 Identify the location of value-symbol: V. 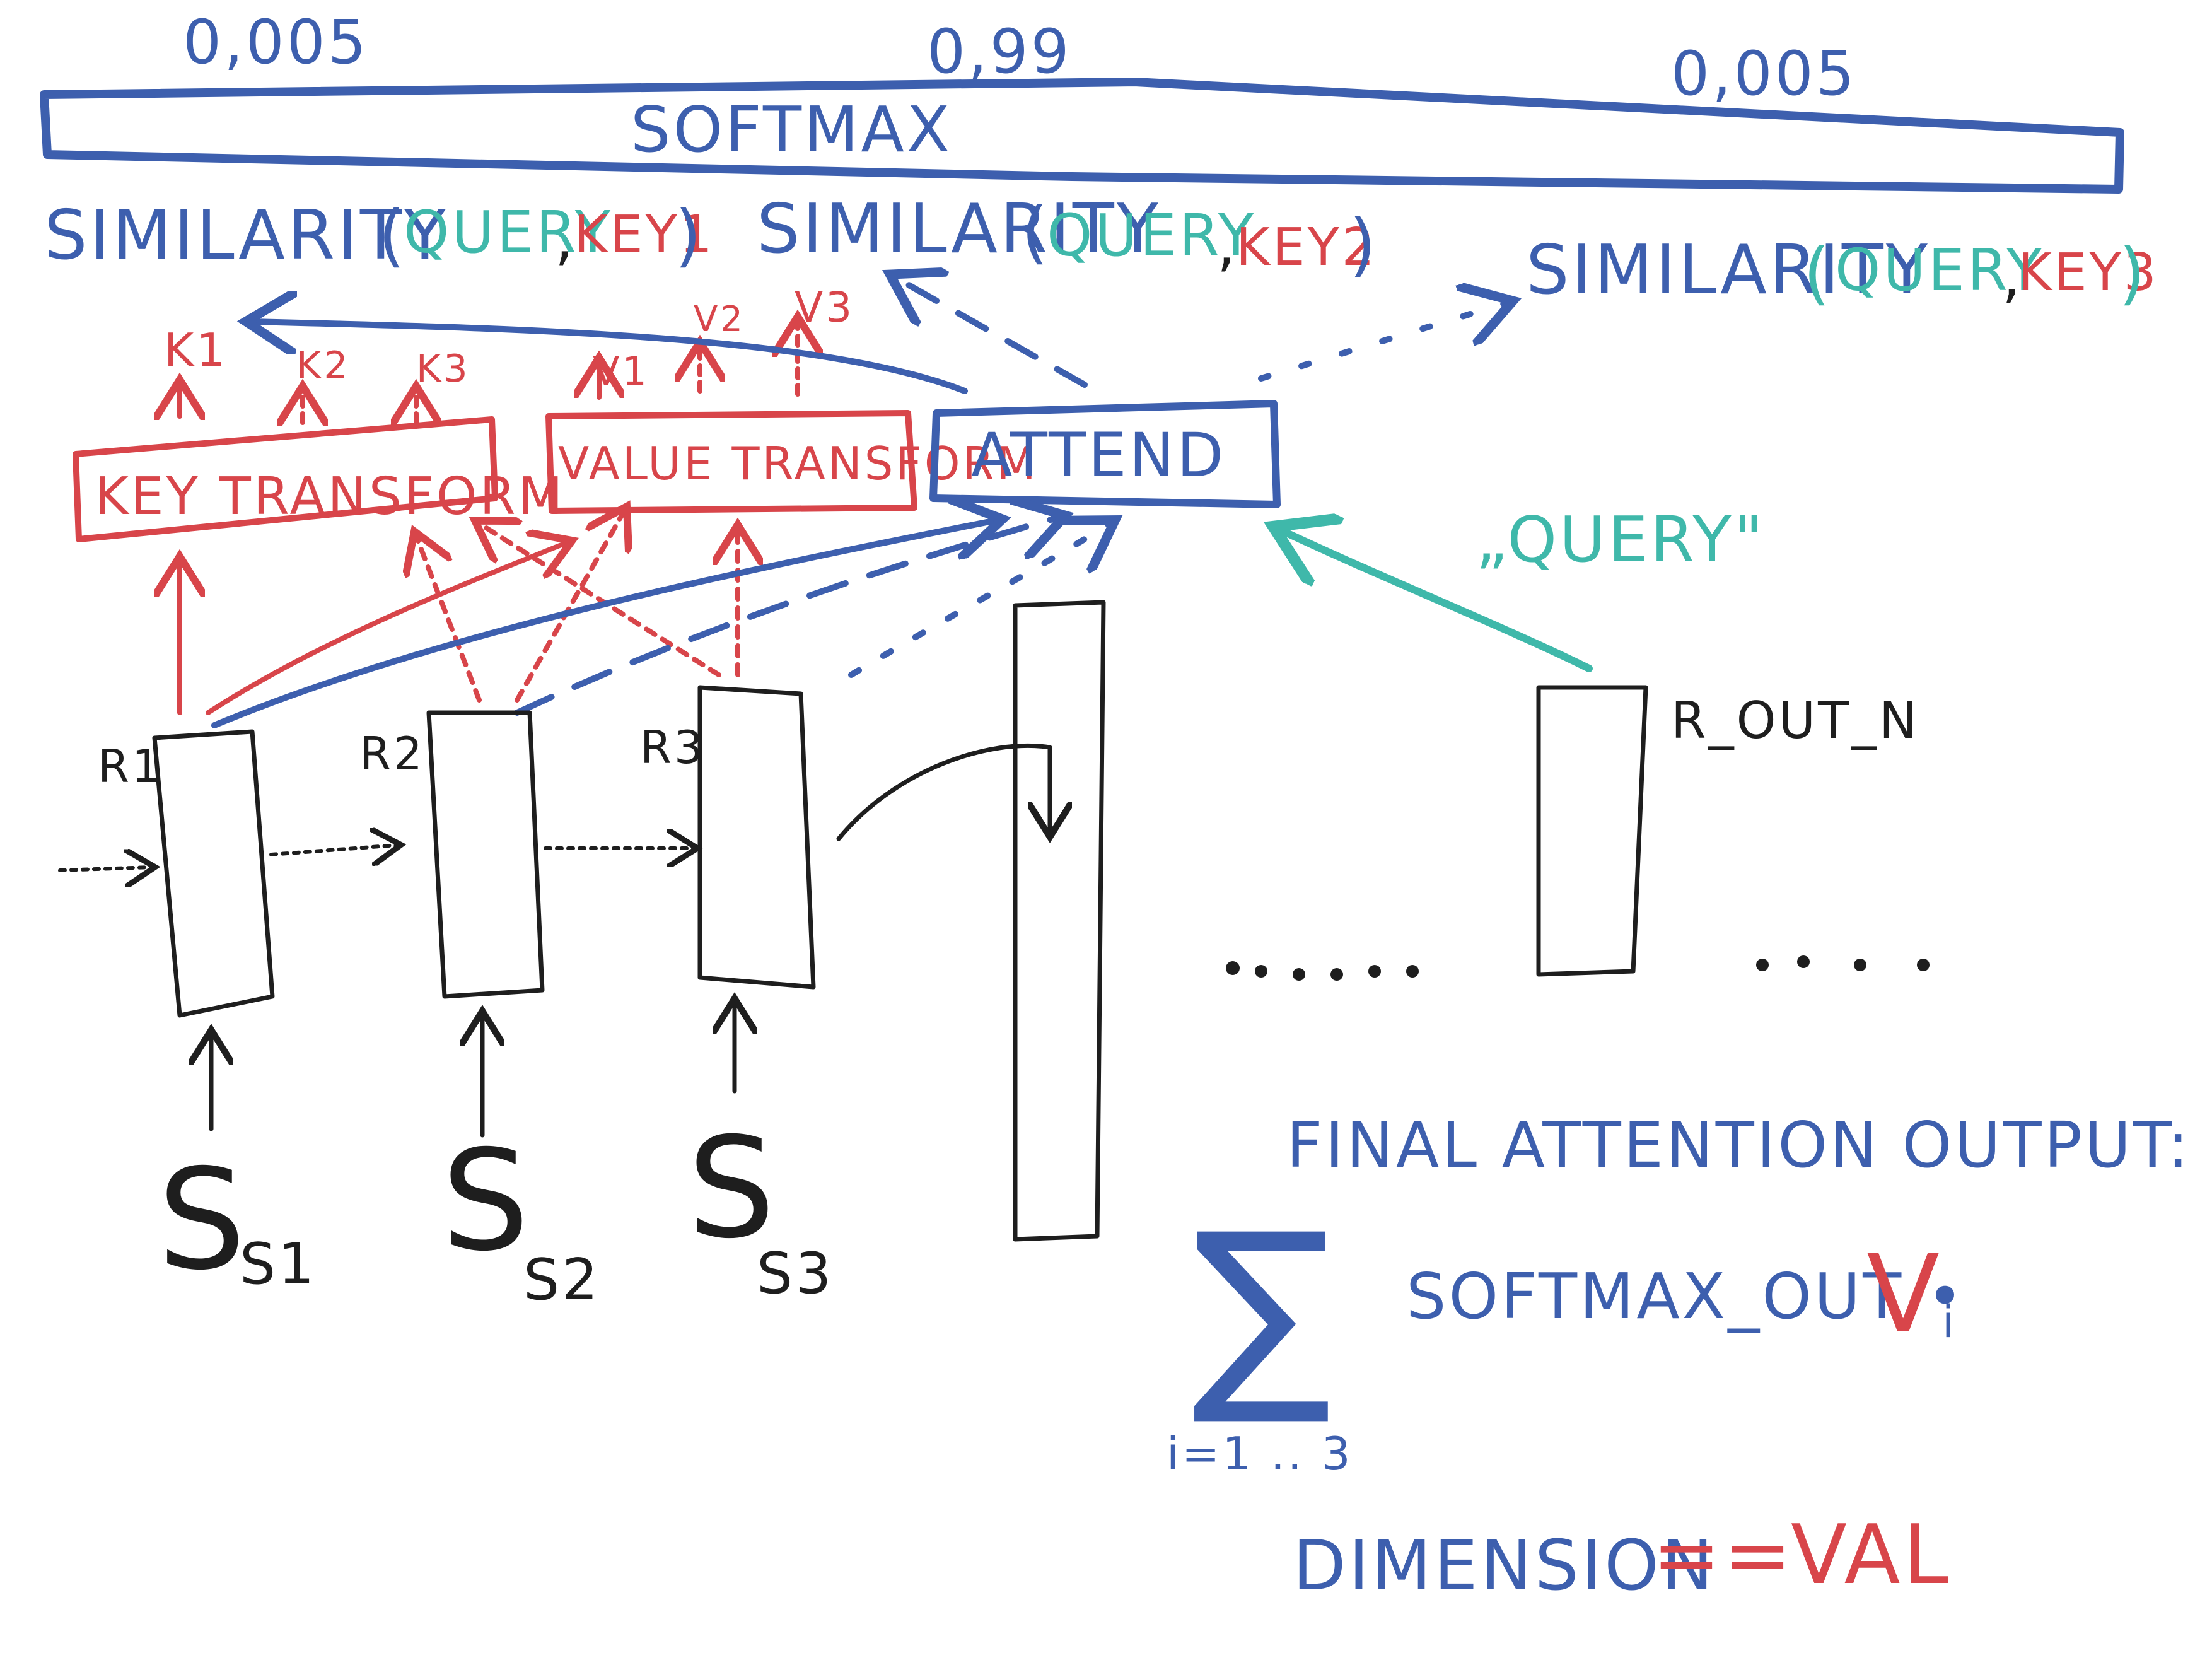
(1904, 1294).